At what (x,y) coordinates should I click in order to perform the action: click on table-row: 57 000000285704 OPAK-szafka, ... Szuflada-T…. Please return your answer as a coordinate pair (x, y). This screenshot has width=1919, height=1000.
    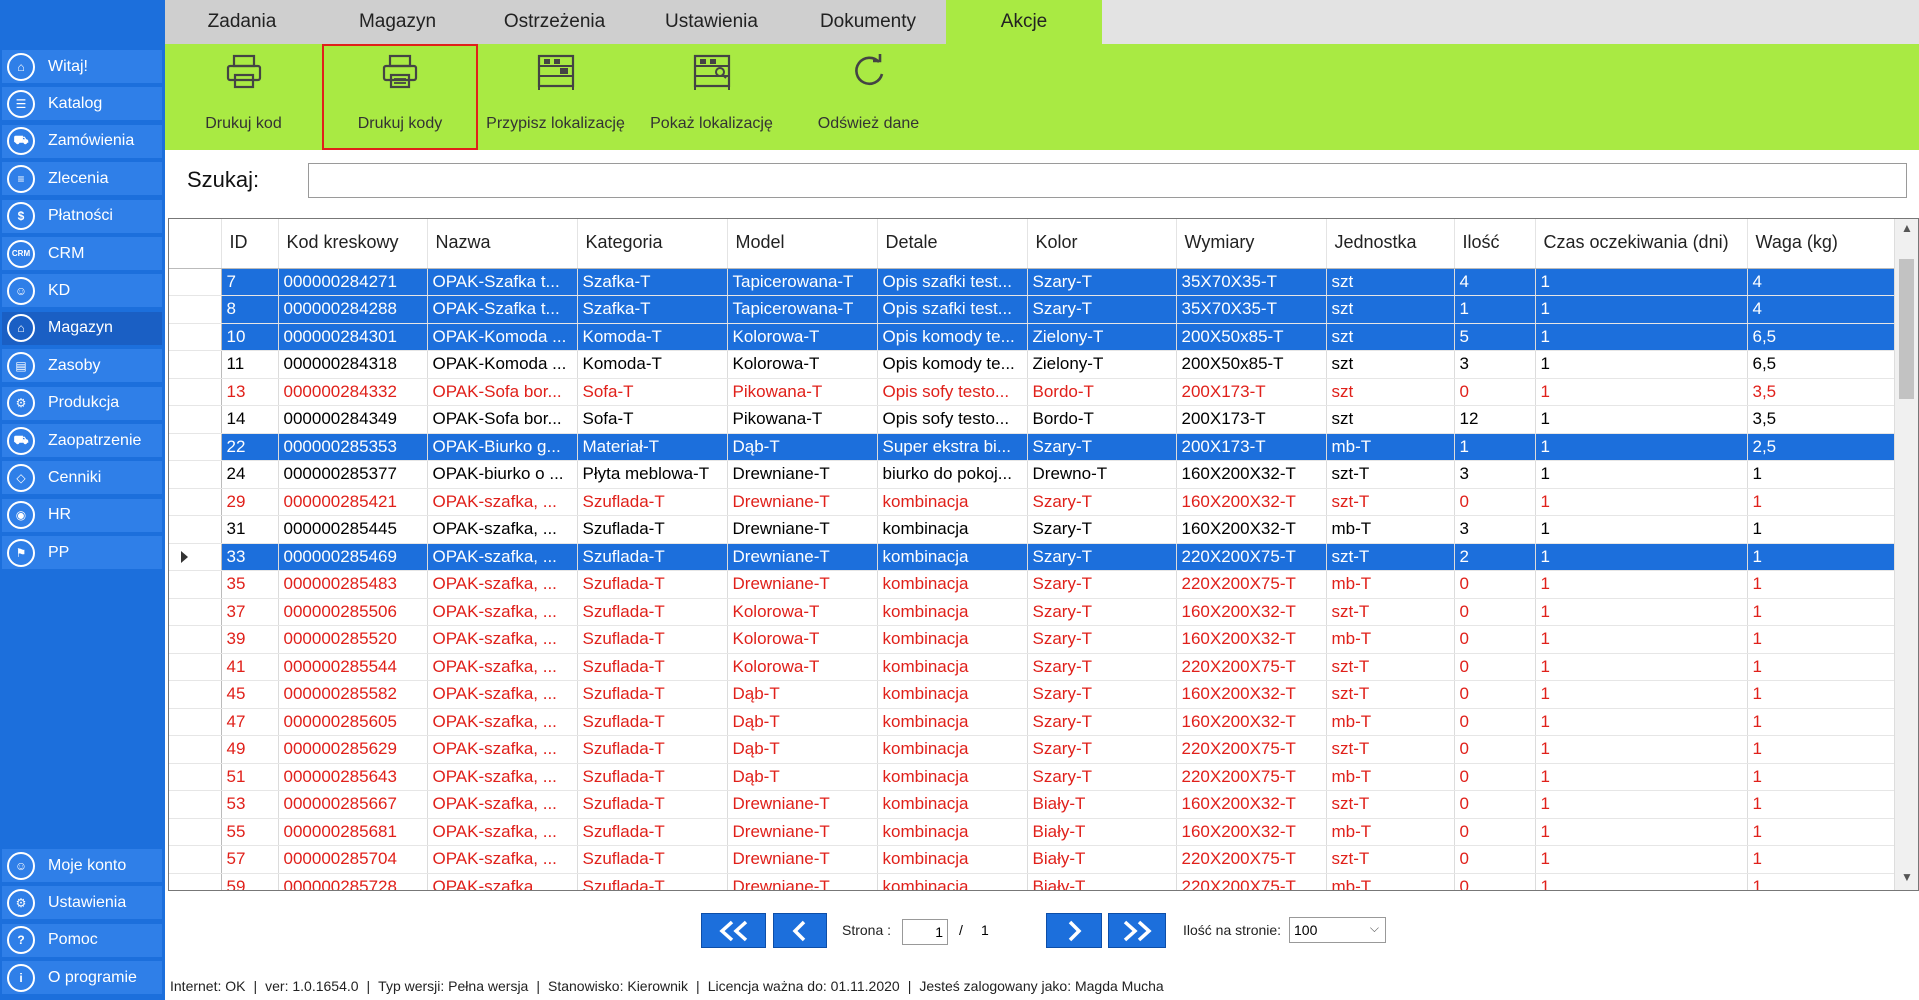
    Looking at the image, I should click on (1032, 859).